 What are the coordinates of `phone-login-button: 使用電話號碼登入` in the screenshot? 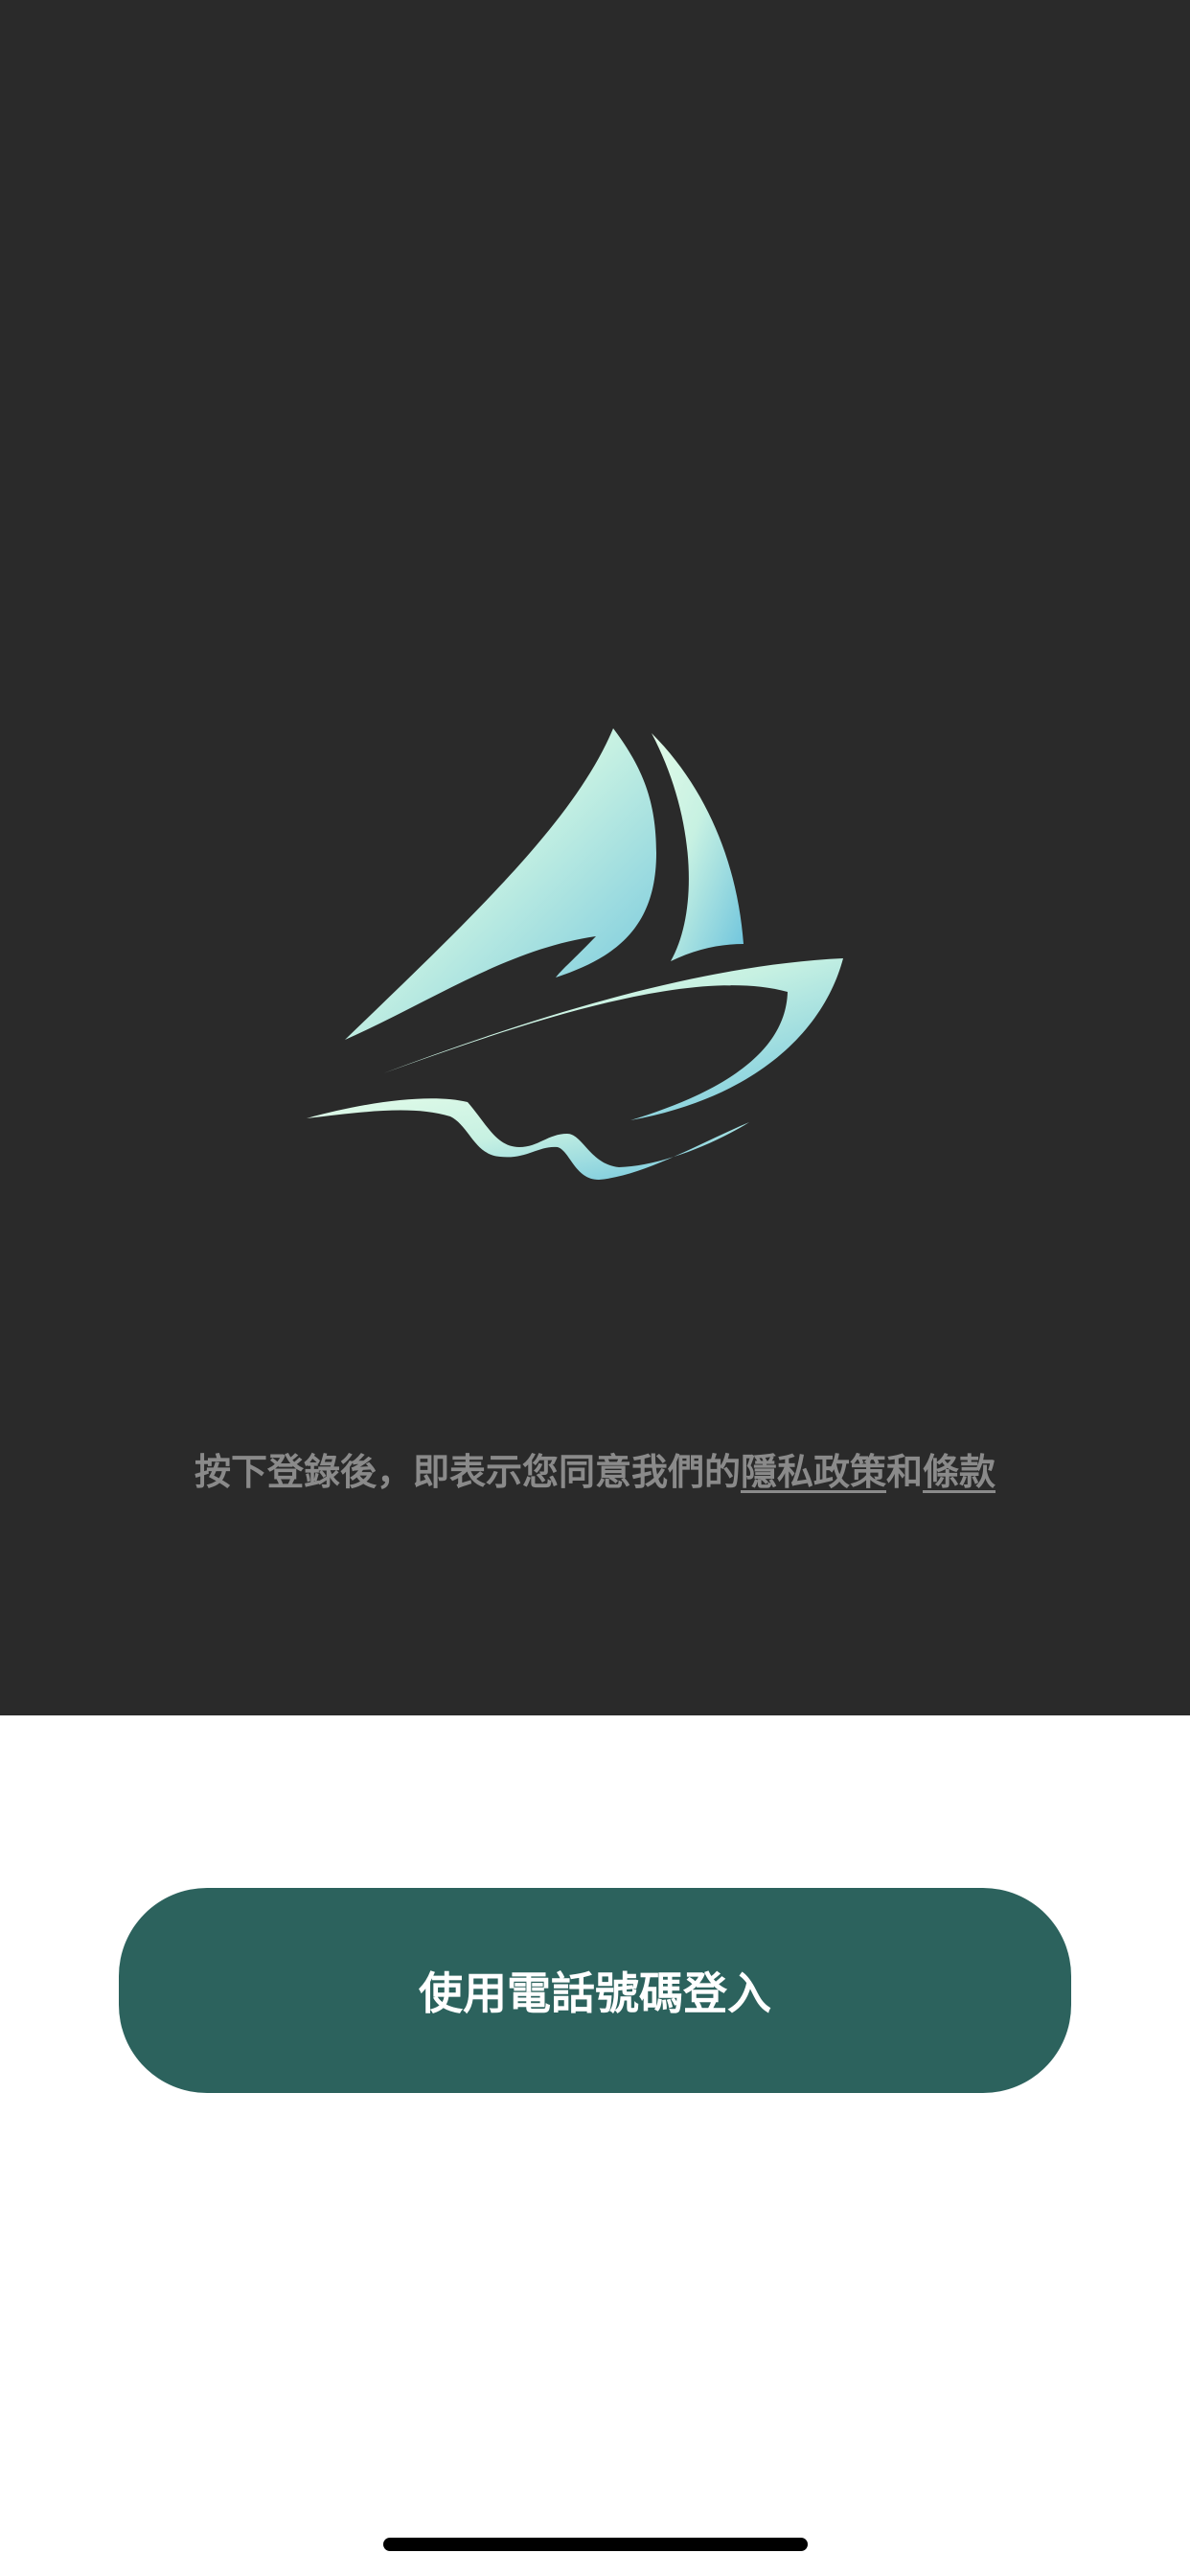 It's located at (595, 1990).